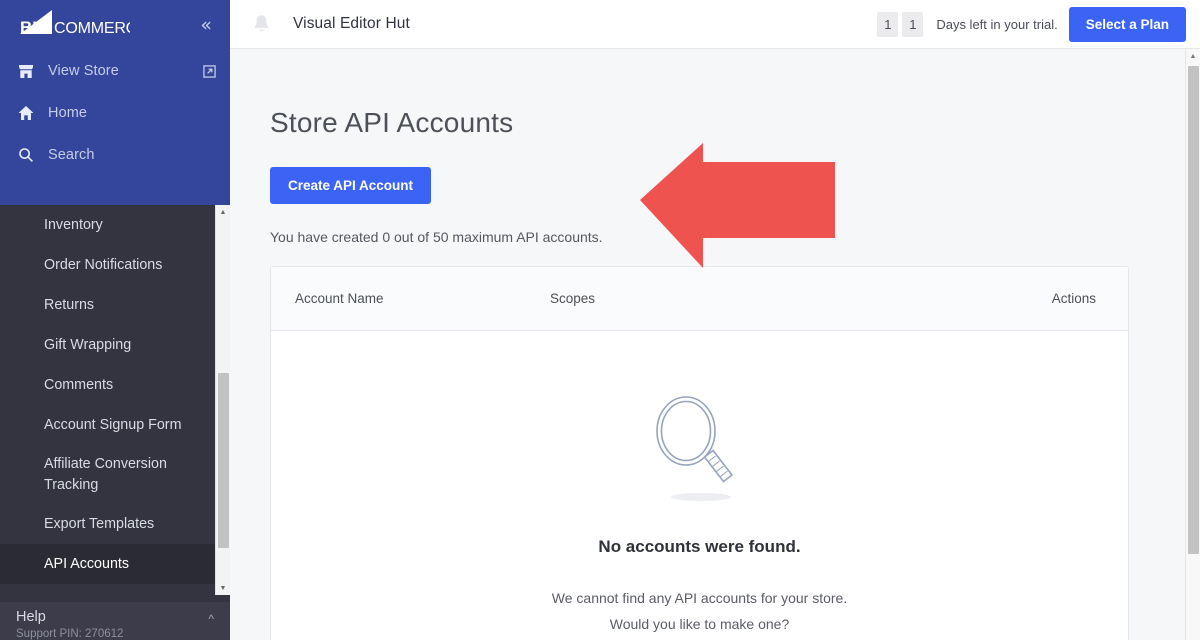 This screenshot has height=640, width=1200. Describe the element at coordinates (71, 155) in the screenshot. I see `sidebar-item-label: Search` at that location.